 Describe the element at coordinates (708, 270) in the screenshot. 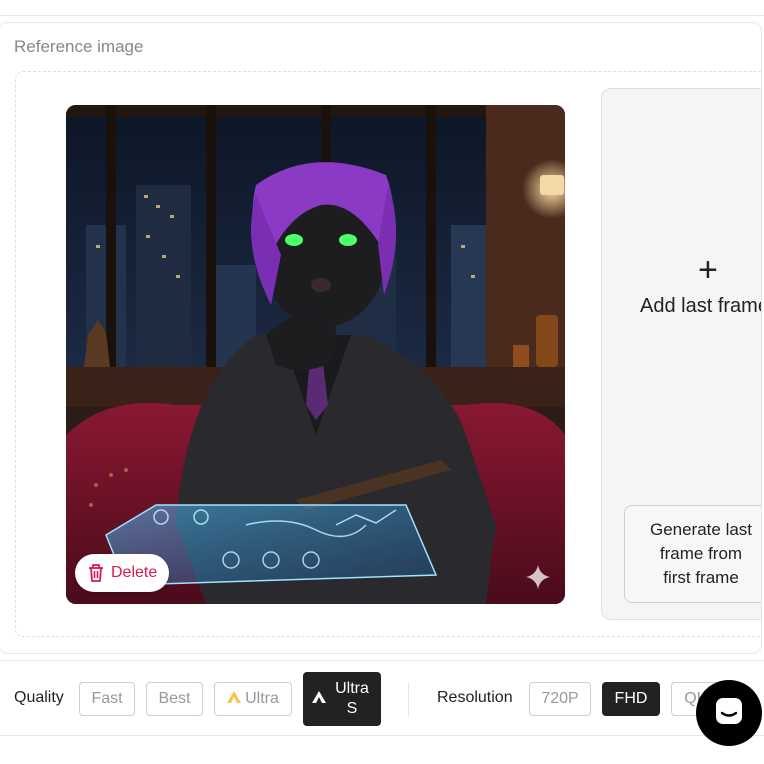

I see `plus-icon: +` at that location.